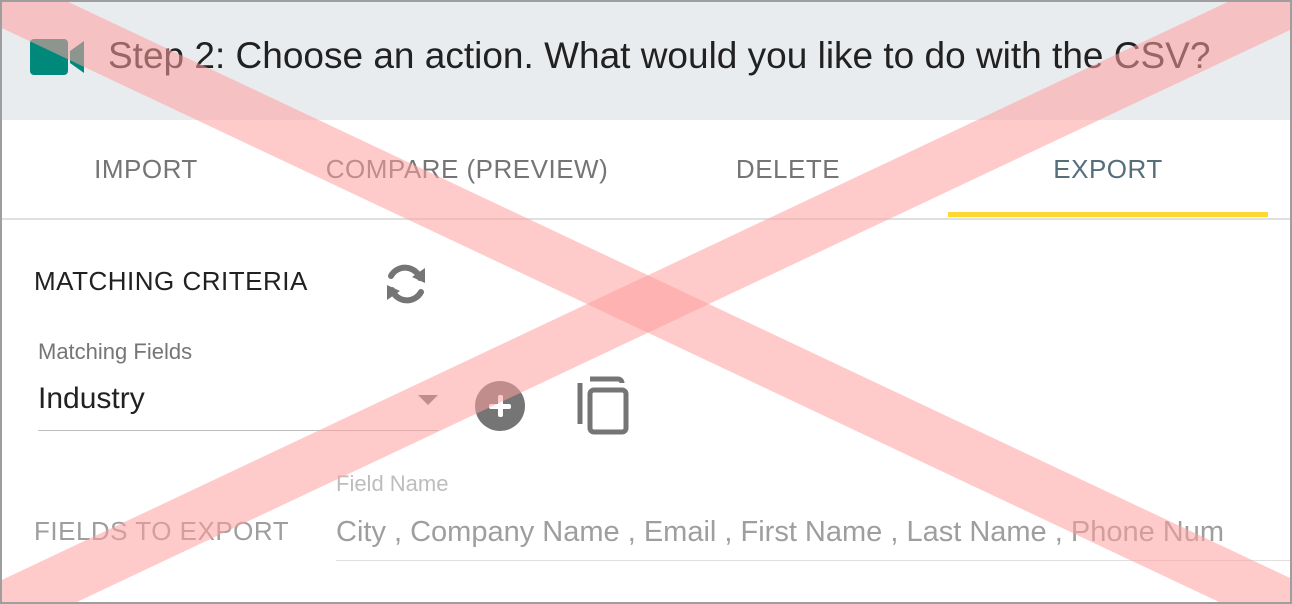 This screenshot has height=604, width=1292. I want to click on field-name-label: Field Name, so click(392, 483).